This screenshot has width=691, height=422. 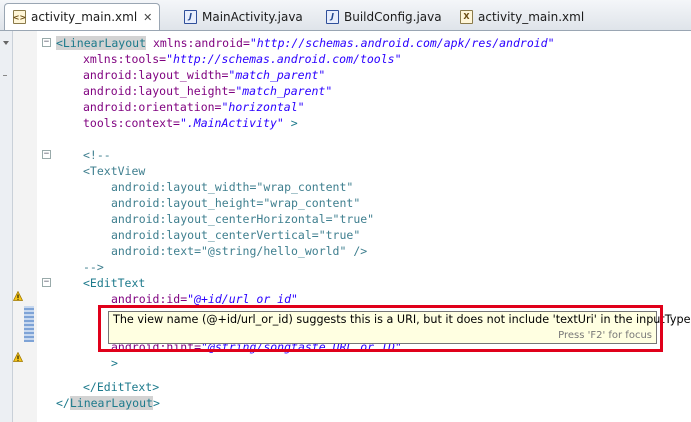 I want to click on xml-file-icon: <>, so click(x=19, y=17).